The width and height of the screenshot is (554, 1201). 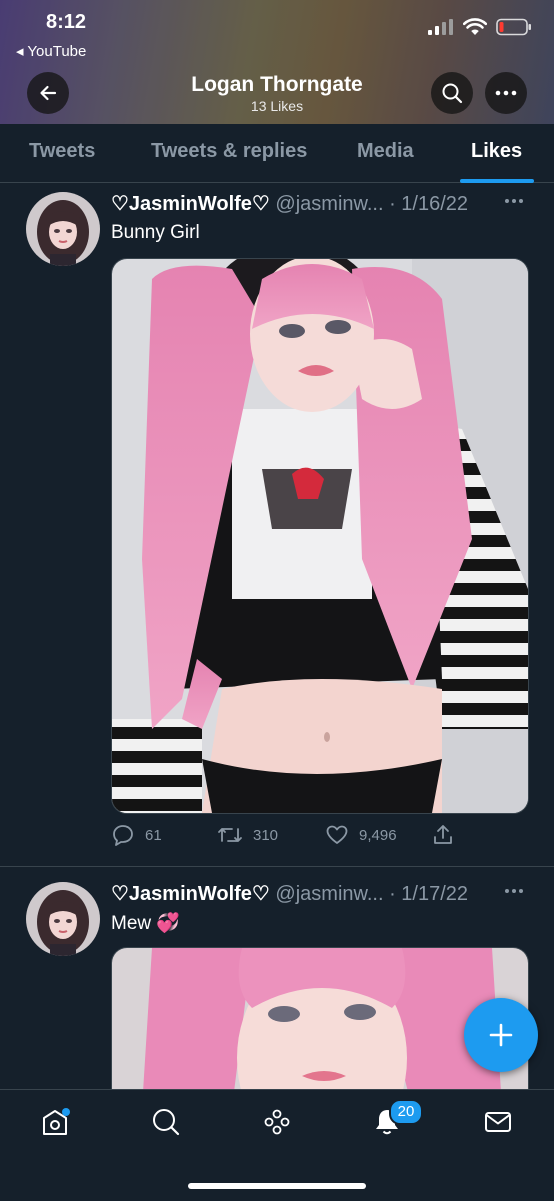 I want to click on profile-tabs: Tweets Tweets & replies Media Likes, so click(x=277, y=153).